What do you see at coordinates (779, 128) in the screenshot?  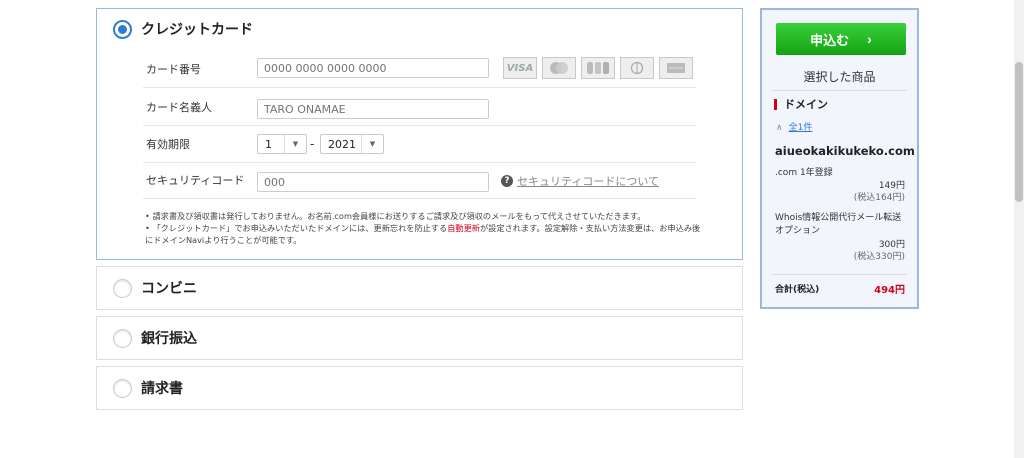 I see `chevron-up-icon: ∧` at bounding box center [779, 128].